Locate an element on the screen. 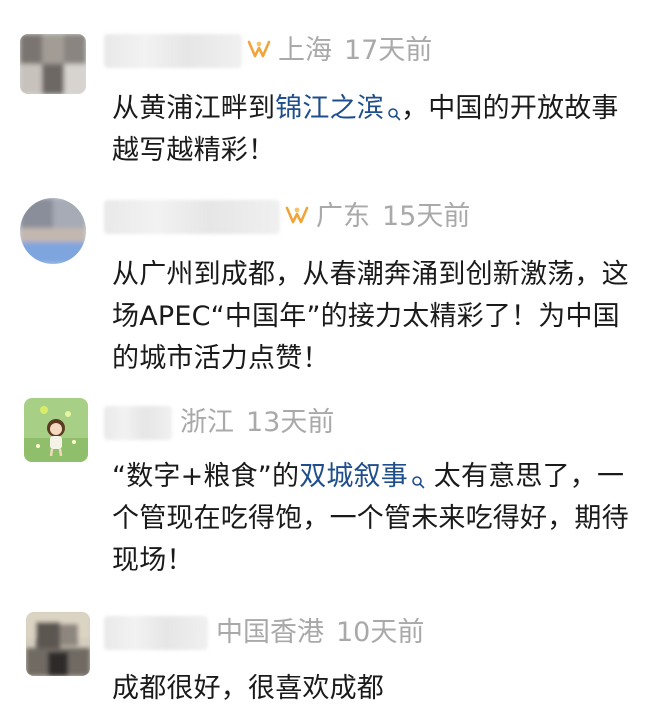  comment-text-part: 从黄浦江畔到 is located at coordinates (194, 108).